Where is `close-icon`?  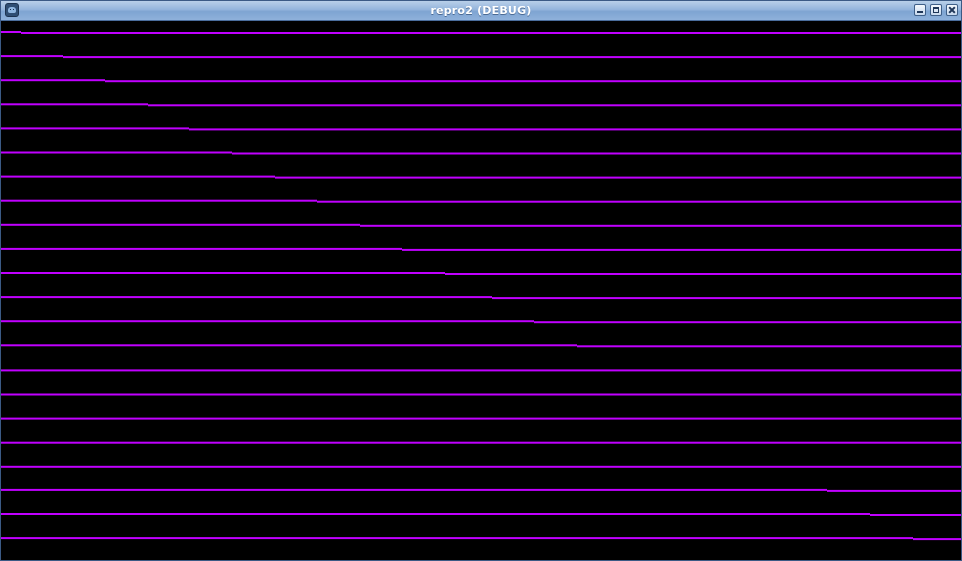
close-icon is located at coordinates (952, 10).